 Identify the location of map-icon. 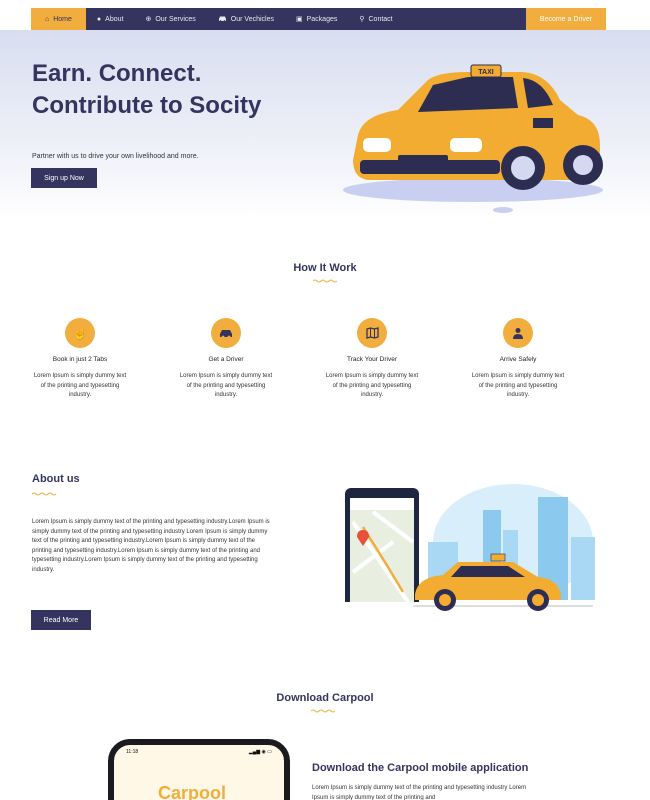
(372, 333).